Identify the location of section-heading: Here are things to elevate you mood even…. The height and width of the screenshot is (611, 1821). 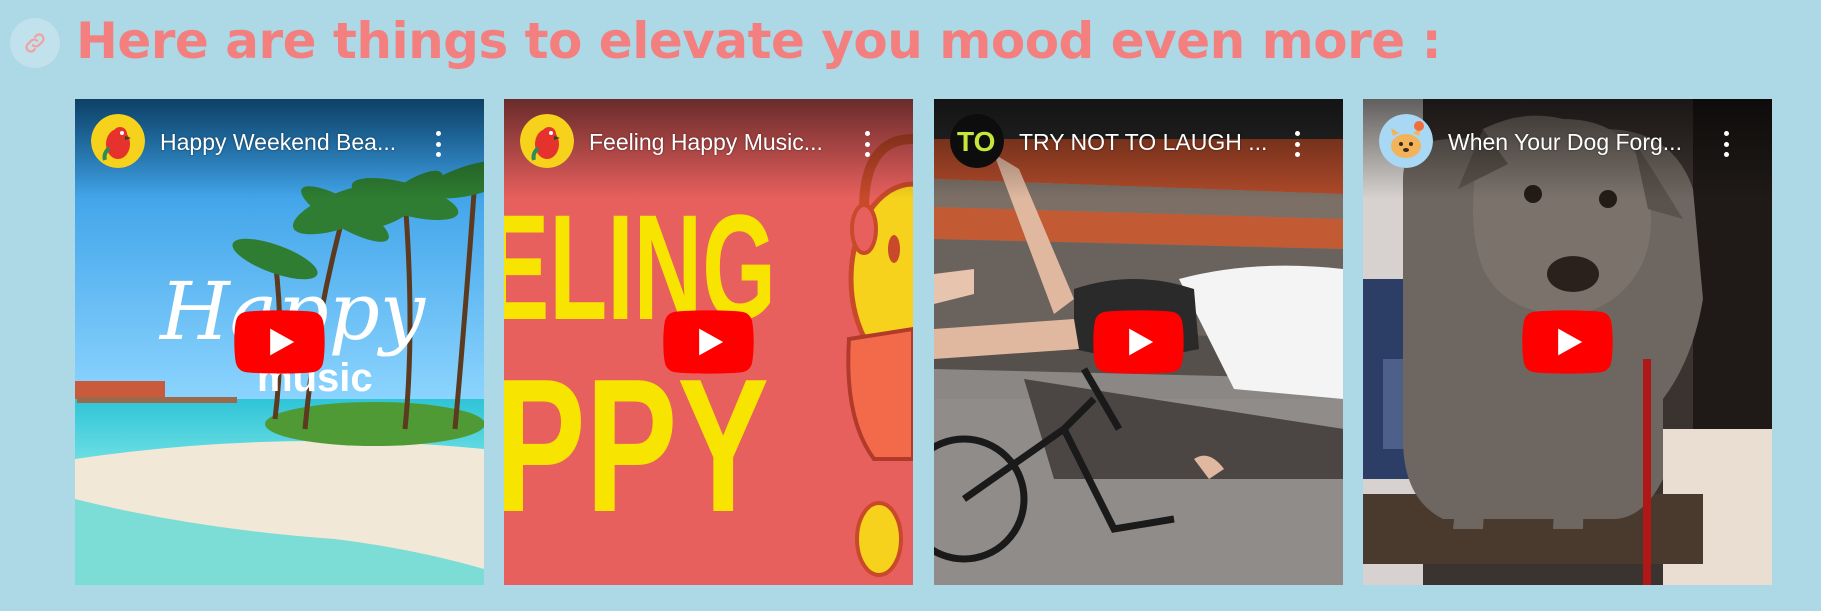
(759, 41).